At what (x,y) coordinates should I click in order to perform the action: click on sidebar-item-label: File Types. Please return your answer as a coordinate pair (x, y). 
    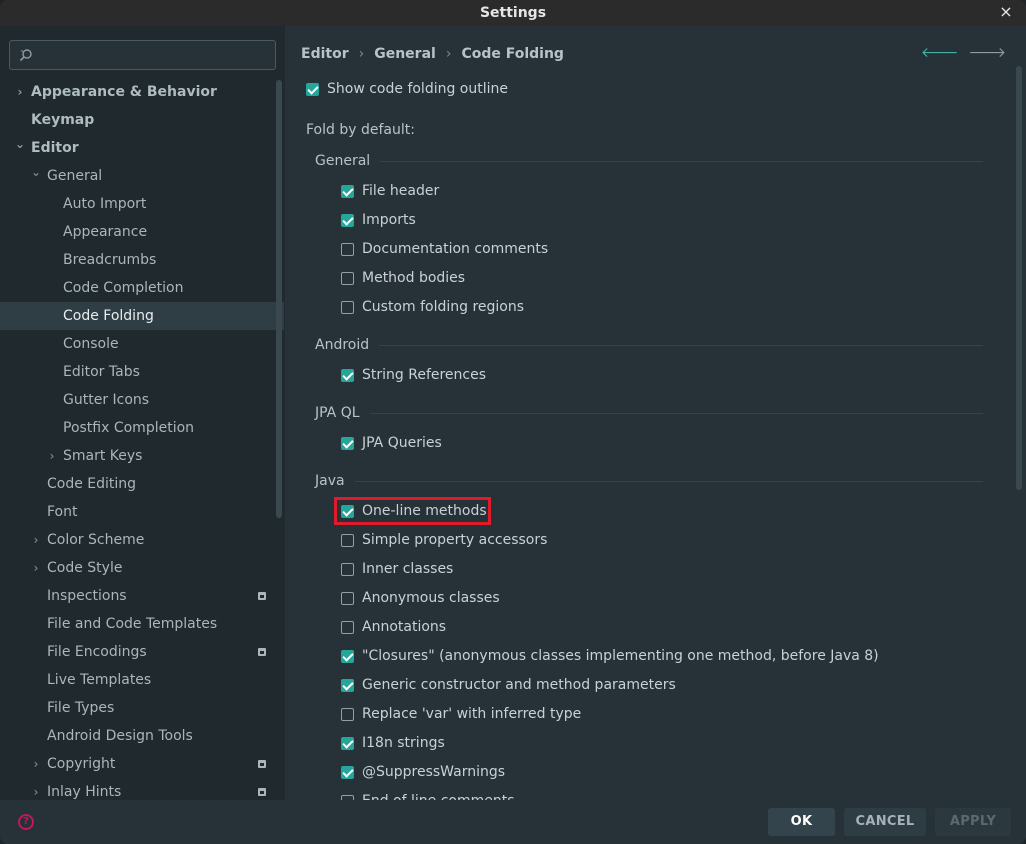
    Looking at the image, I should click on (81, 708).